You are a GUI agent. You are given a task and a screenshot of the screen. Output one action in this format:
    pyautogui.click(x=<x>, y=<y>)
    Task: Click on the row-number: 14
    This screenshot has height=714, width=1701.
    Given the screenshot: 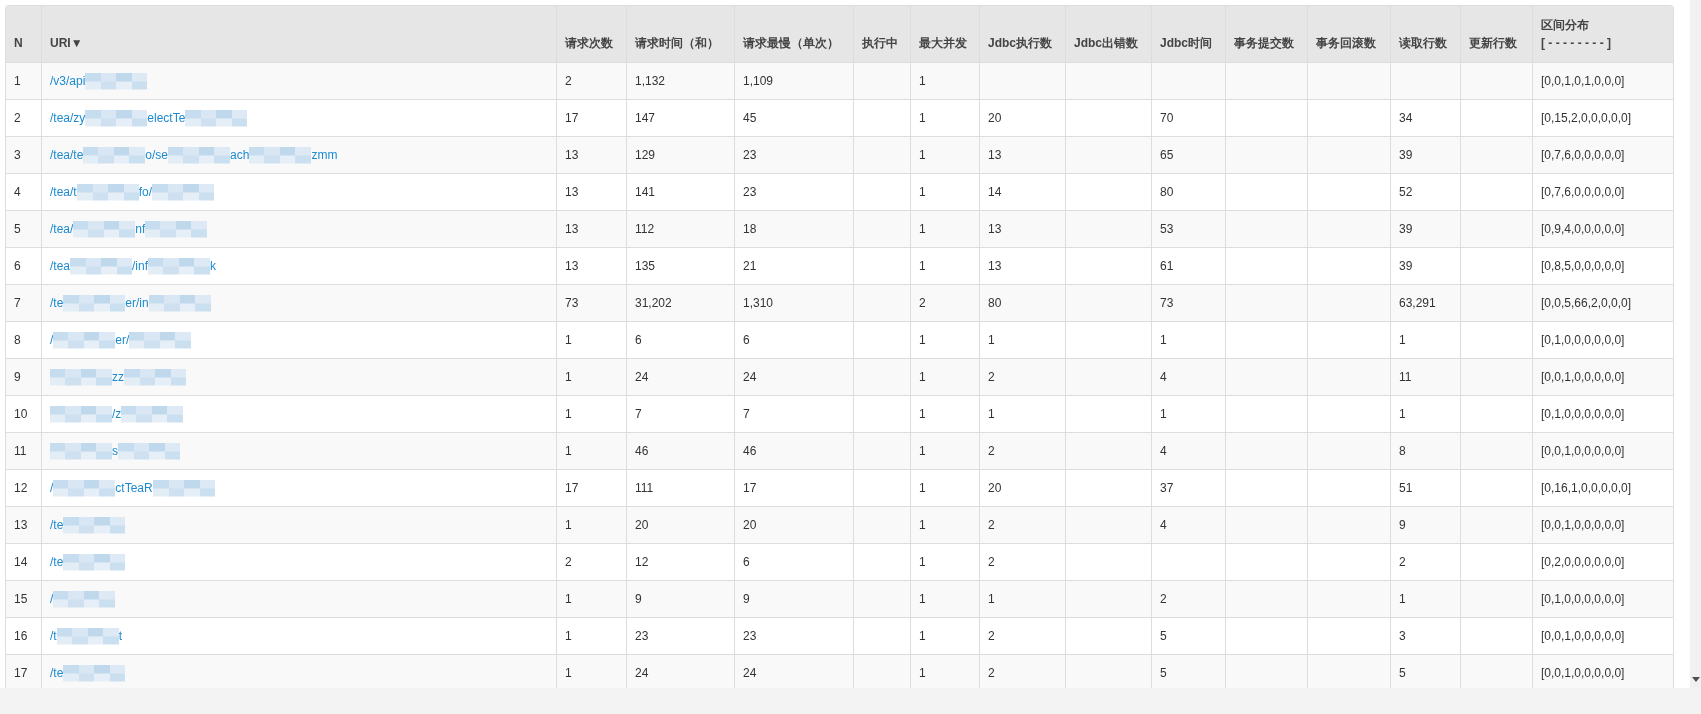 What is the action you would take?
    pyautogui.click(x=21, y=562)
    